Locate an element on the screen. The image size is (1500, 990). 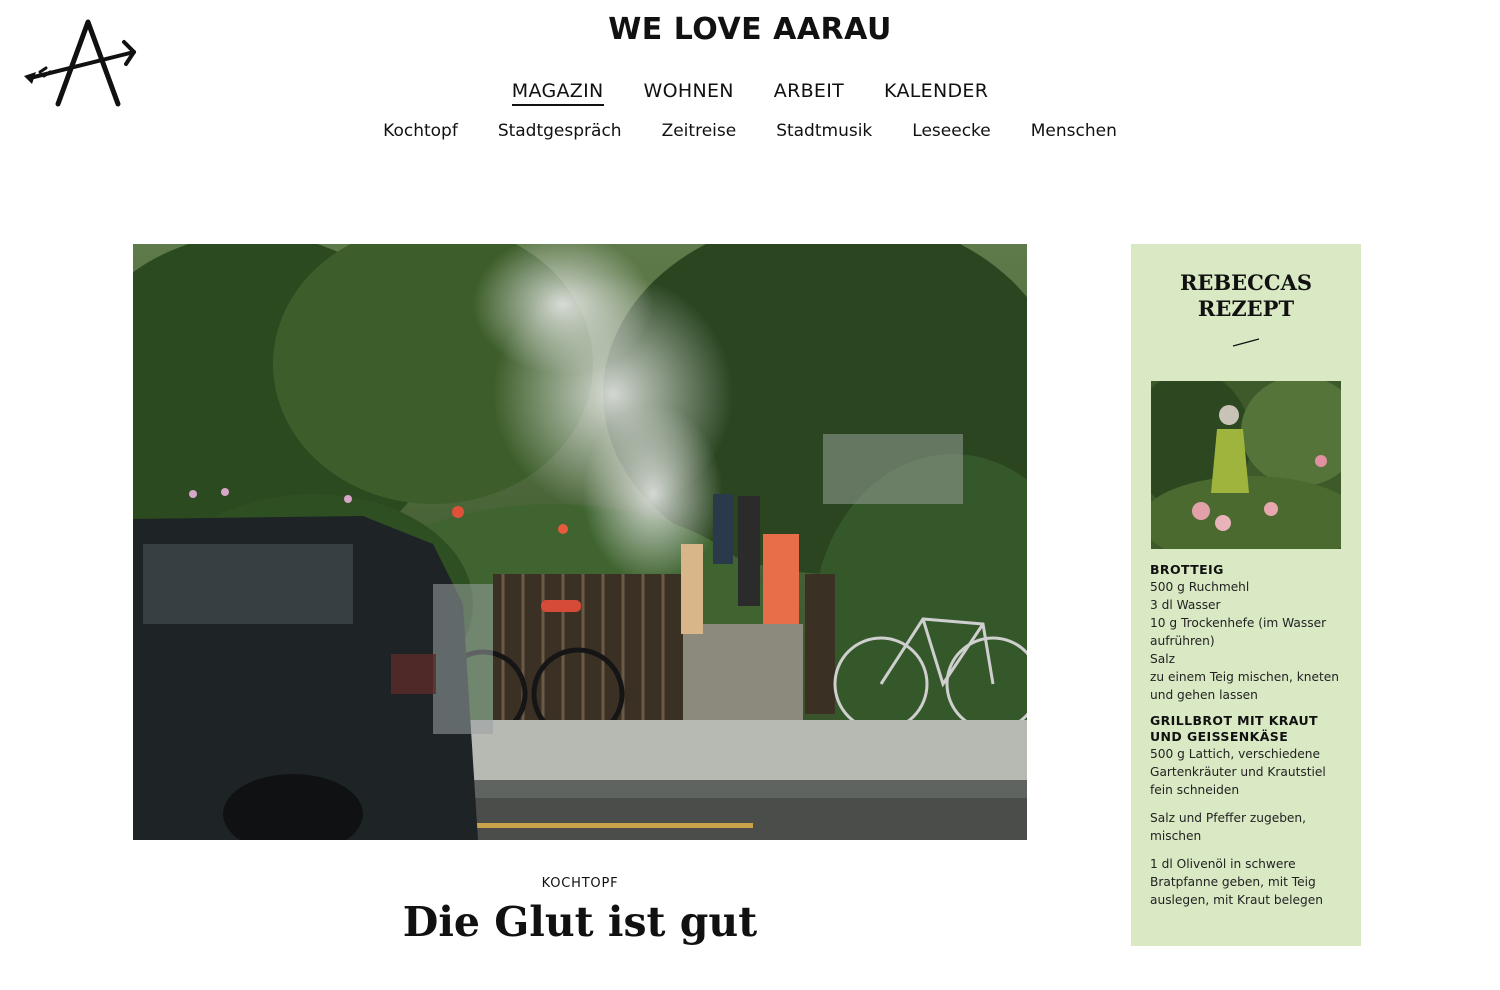
recipe-title: REBECCAS REZEPT is located at coordinates (1246, 296).